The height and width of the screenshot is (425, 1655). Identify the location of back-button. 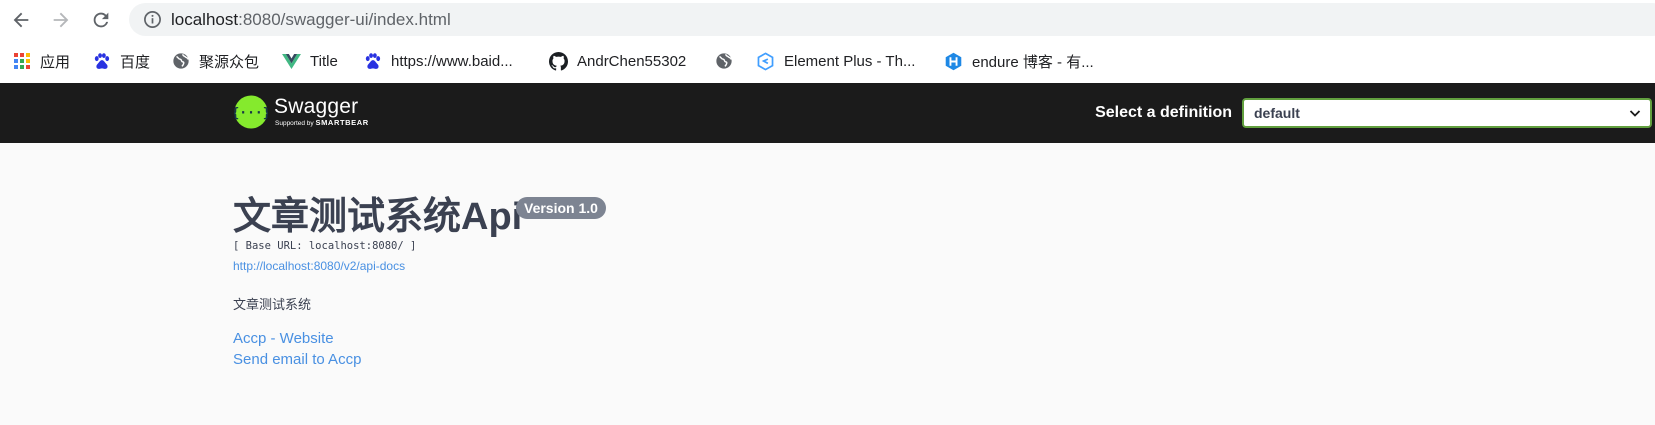
(21, 20).